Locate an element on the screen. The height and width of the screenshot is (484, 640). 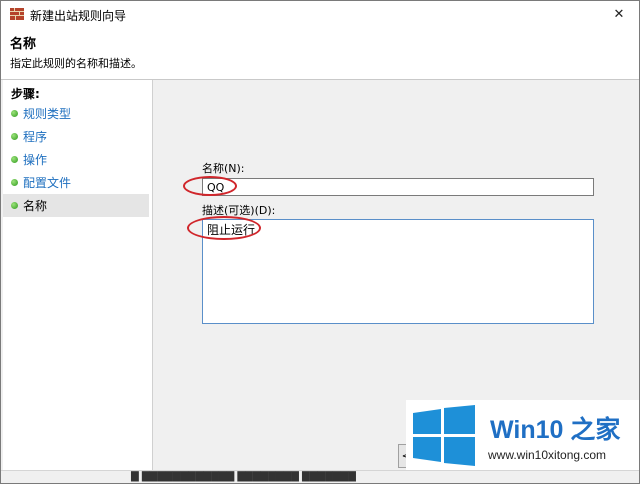
step-item-action: 操作 is located at coordinates (76, 159).